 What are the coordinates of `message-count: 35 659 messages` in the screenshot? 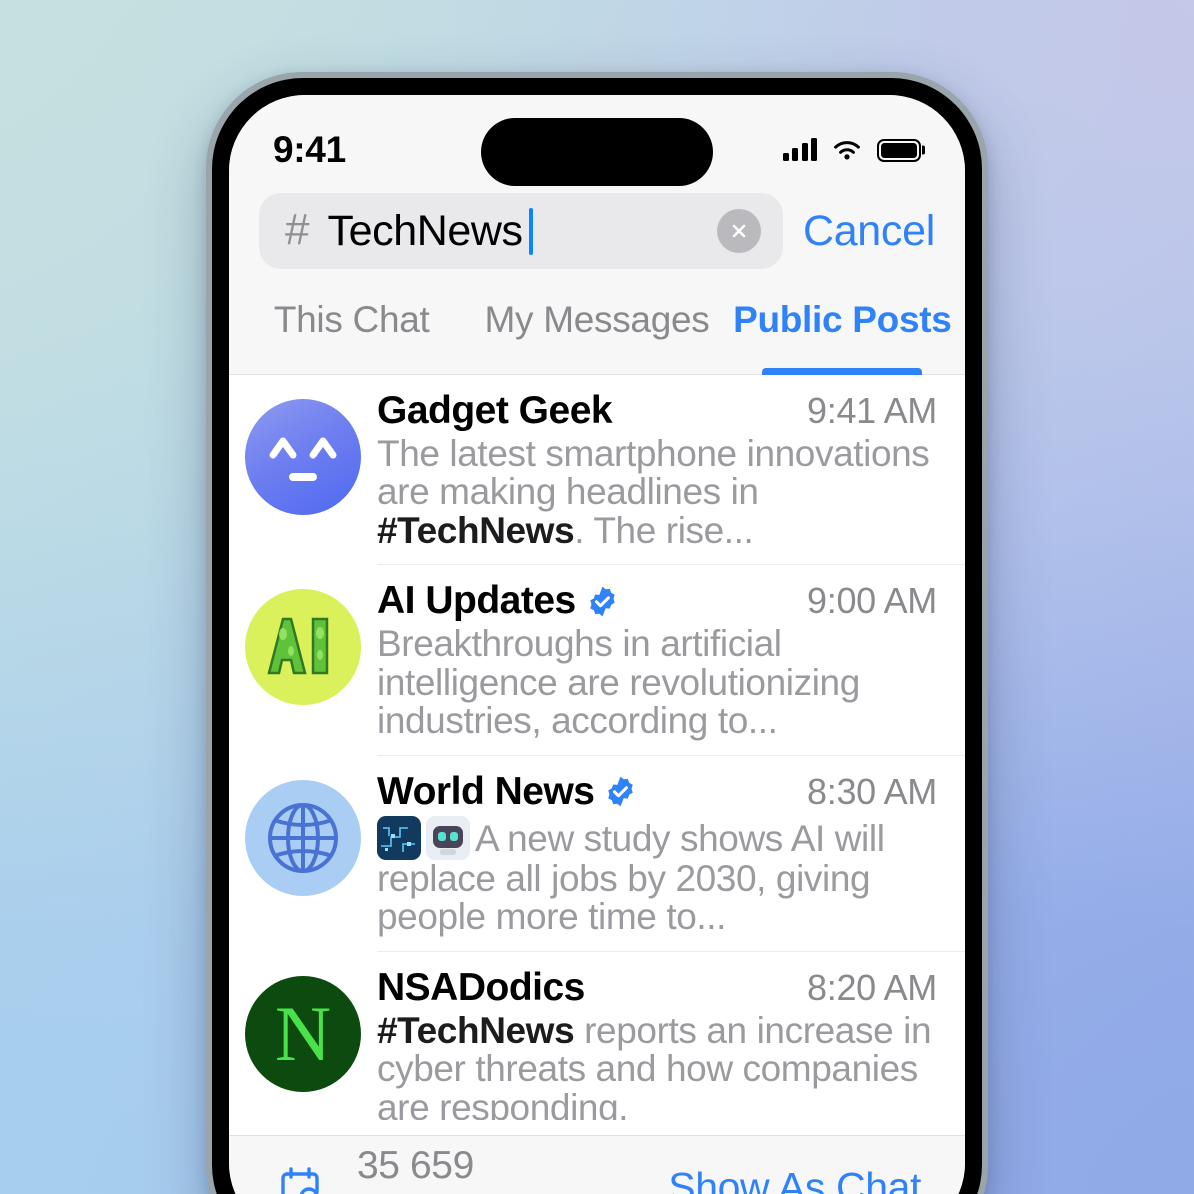 It's located at (444, 1168).